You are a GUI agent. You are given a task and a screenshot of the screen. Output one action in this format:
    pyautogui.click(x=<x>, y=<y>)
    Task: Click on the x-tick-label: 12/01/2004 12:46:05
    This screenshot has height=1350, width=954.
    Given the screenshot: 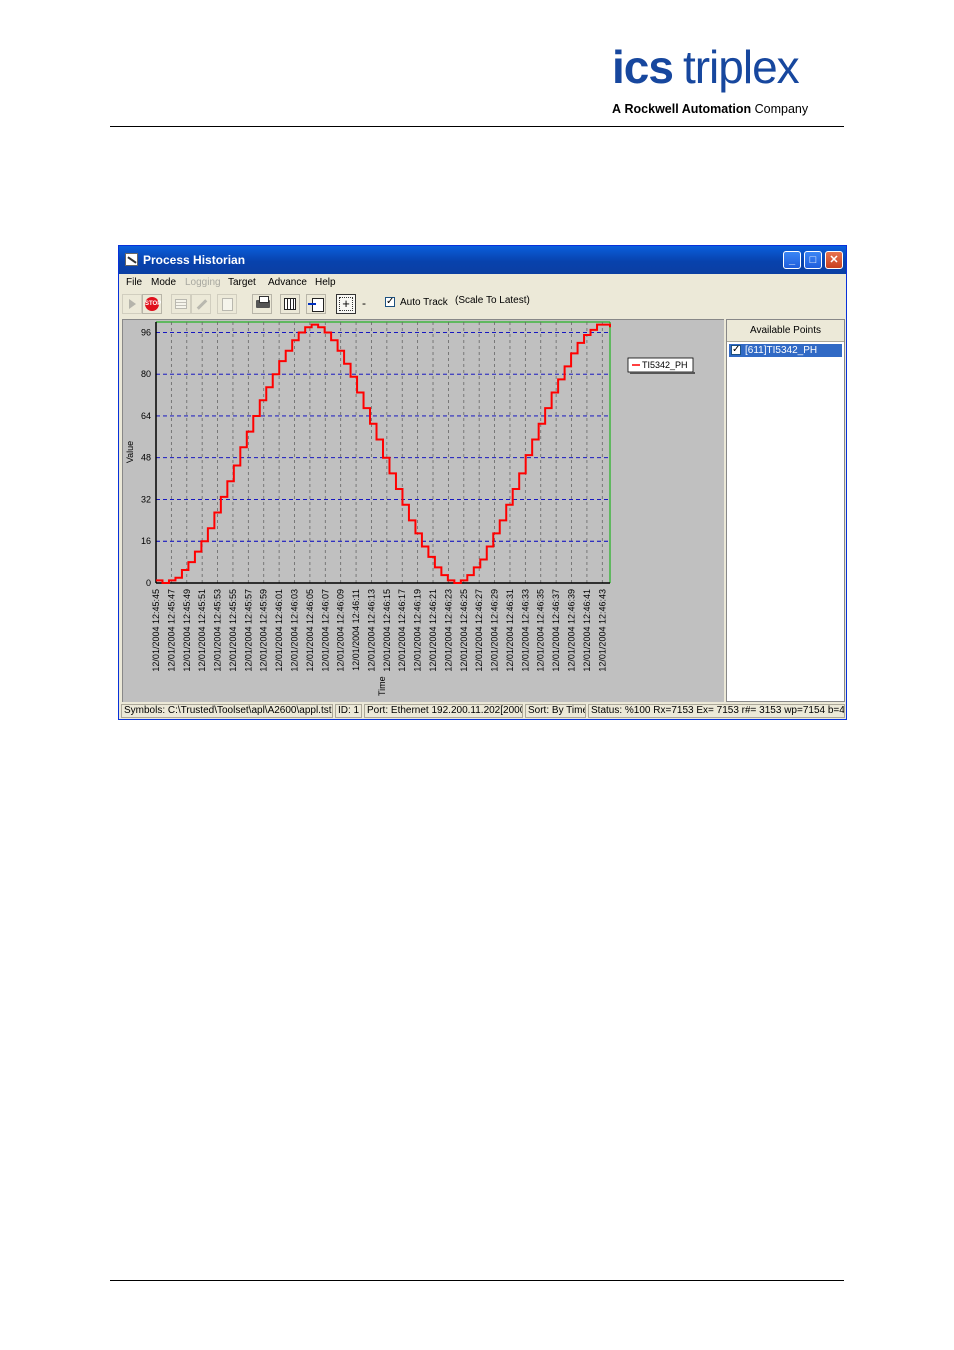 What is the action you would take?
    pyautogui.click(x=310, y=630)
    